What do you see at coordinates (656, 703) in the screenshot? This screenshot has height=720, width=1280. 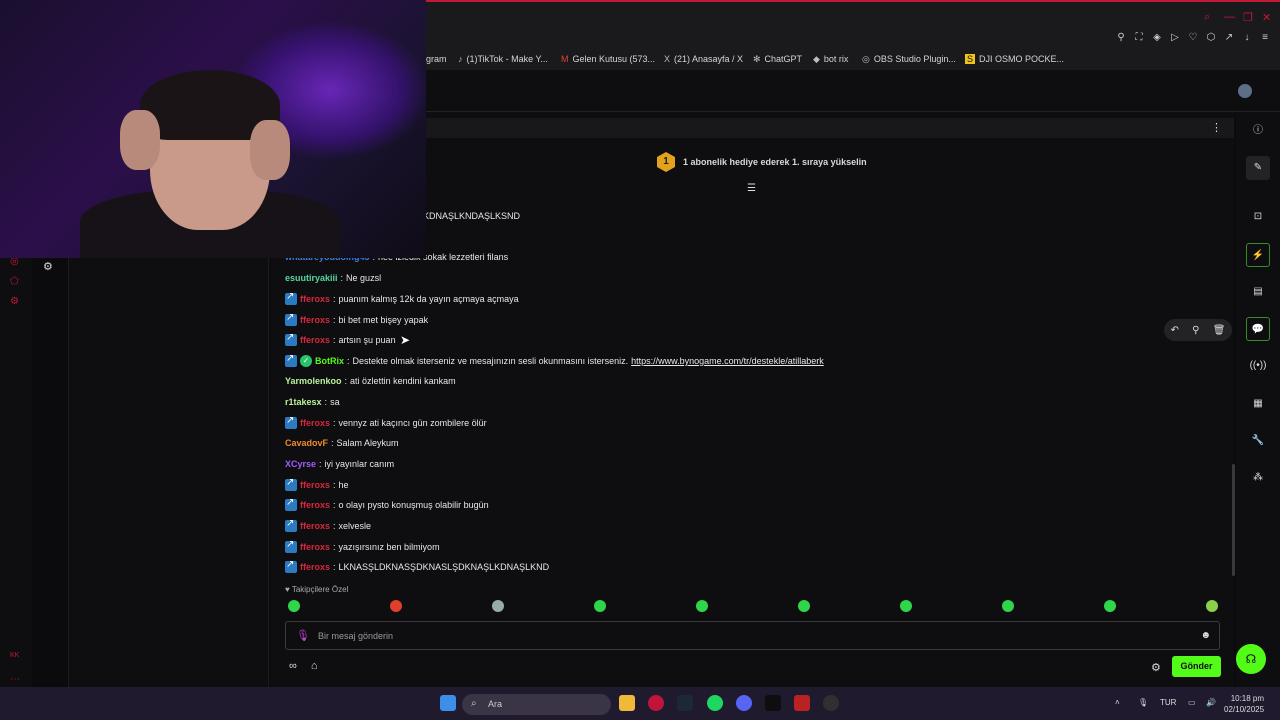 I see `opera-icon` at bounding box center [656, 703].